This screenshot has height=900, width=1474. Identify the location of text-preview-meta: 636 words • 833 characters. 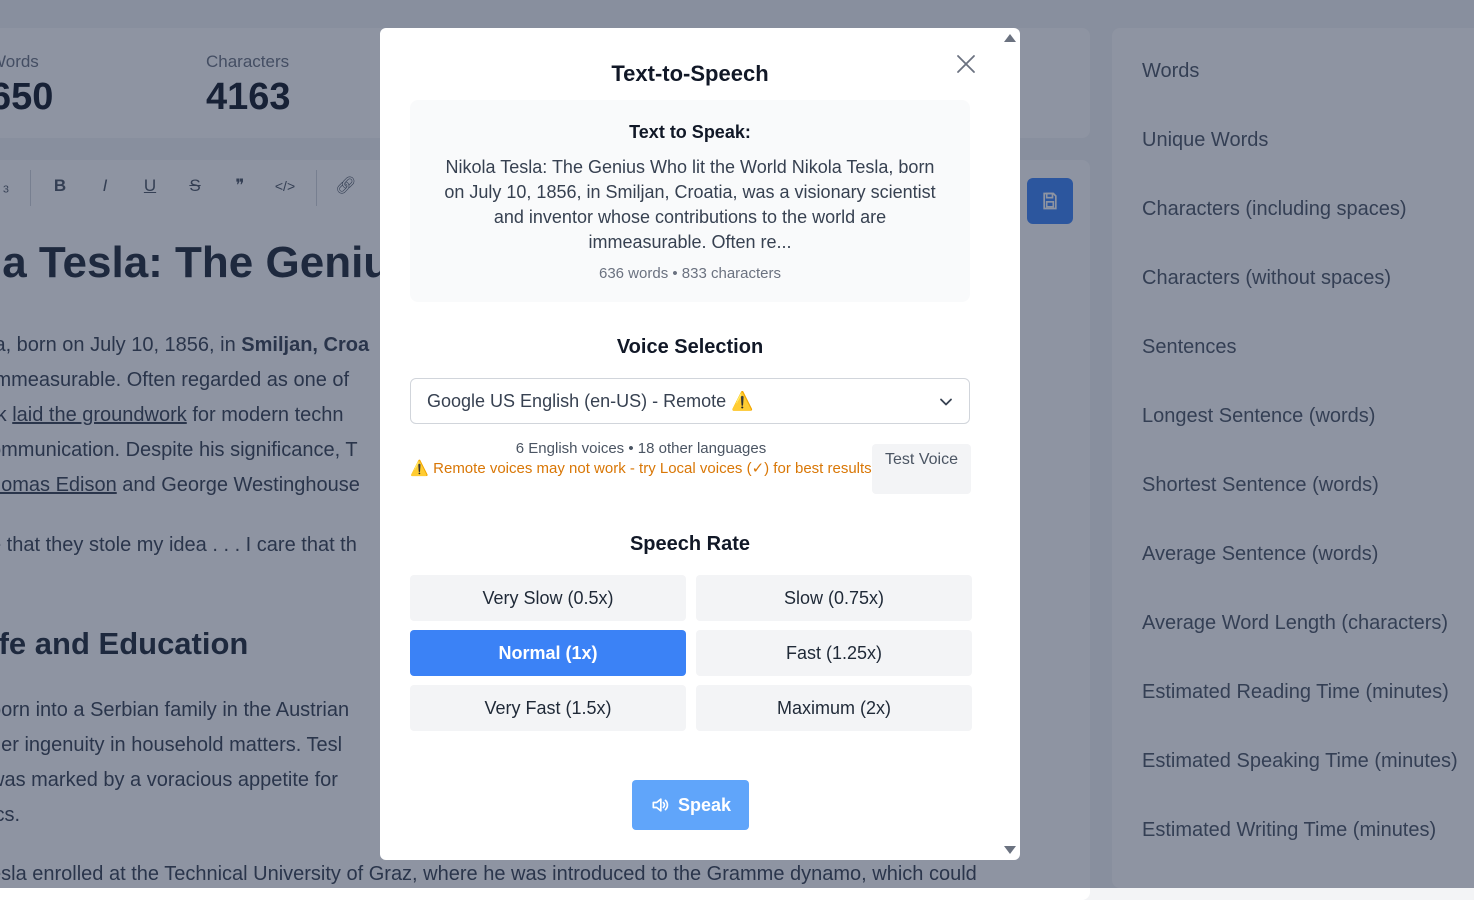
(689, 273).